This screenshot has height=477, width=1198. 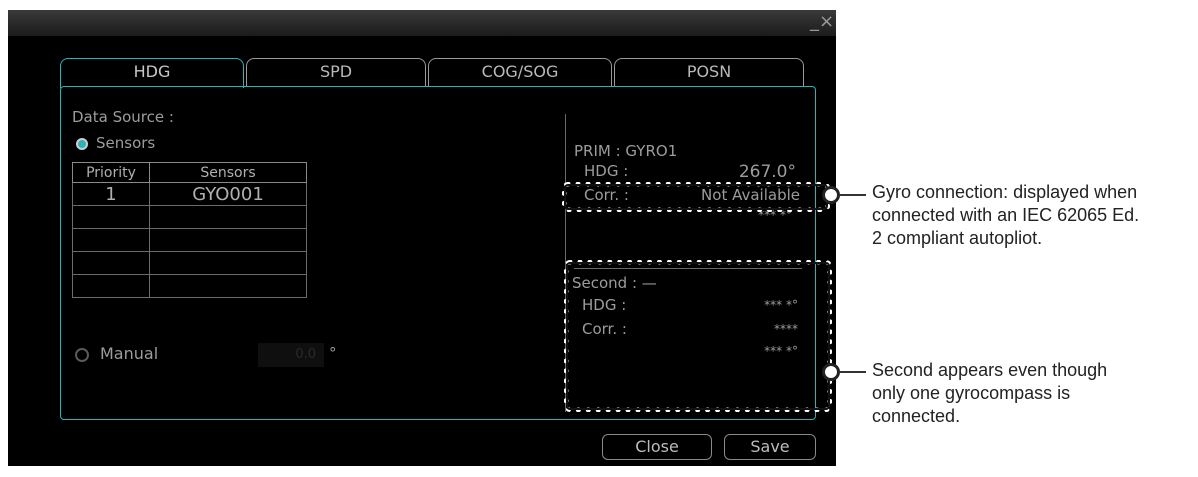 I want to click on priority-column-header: Priority, so click(x=111, y=172).